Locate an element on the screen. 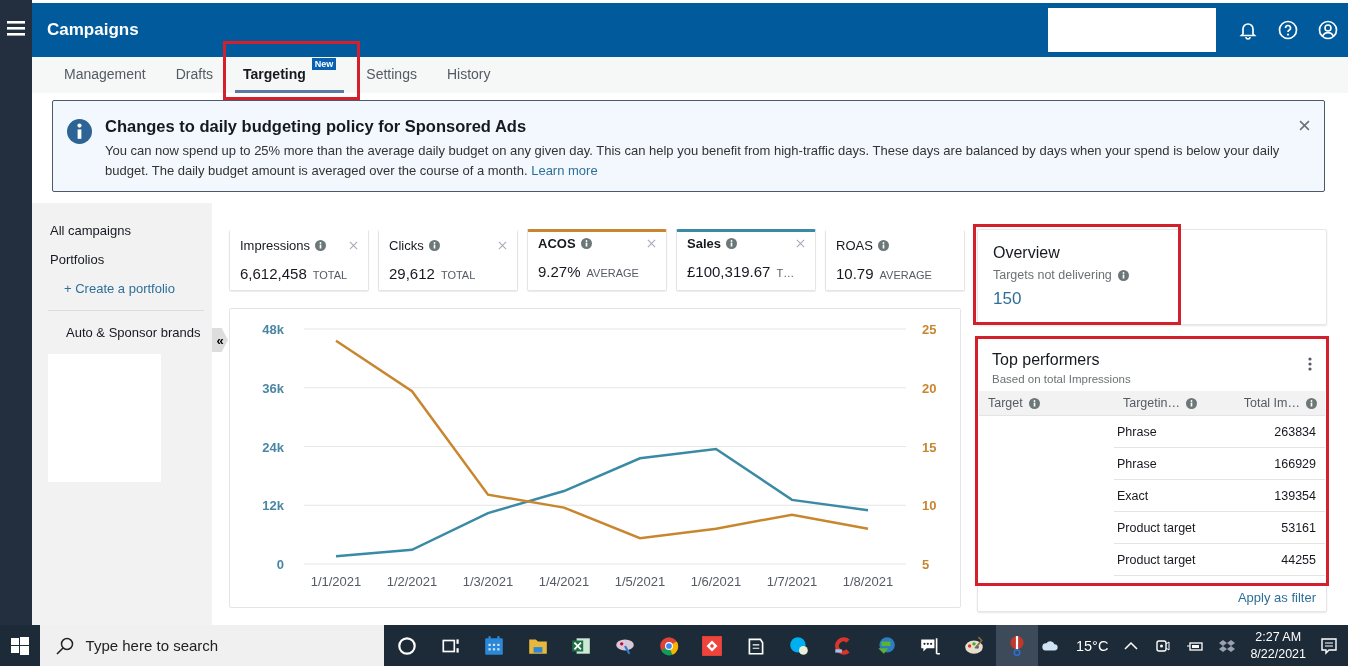 Image resolution: width=1348 pixels, height=666 pixels. apply-filter-link: Apply as filter is located at coordinates (1276, 597).